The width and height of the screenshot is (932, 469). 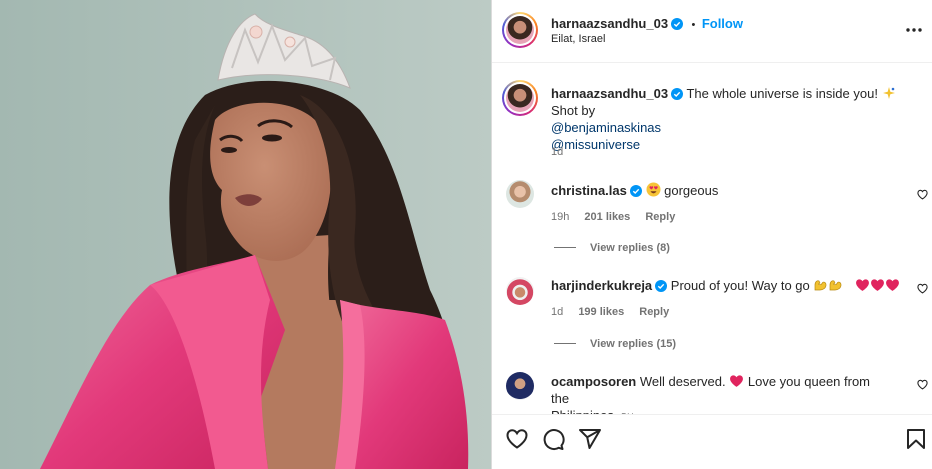 I want to click on comment-icon, so click(x=553, y=439).